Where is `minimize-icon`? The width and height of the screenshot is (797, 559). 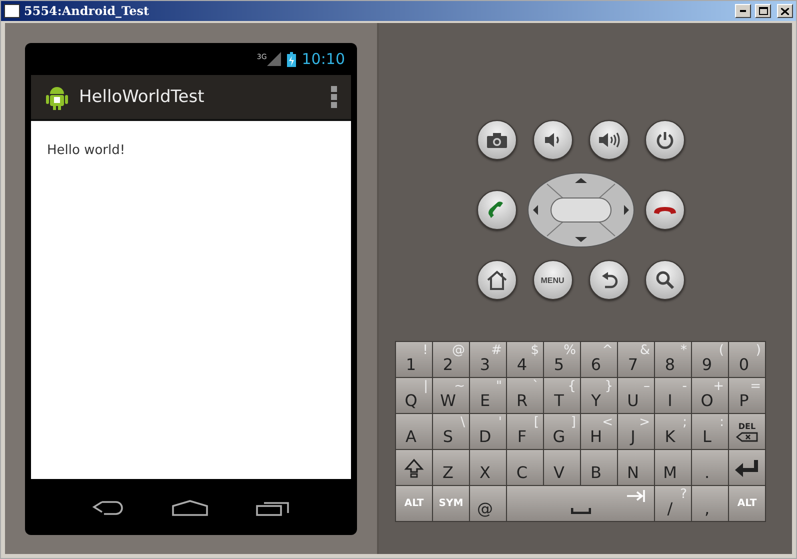 minimize-icon is located at coordinates (743, 11).